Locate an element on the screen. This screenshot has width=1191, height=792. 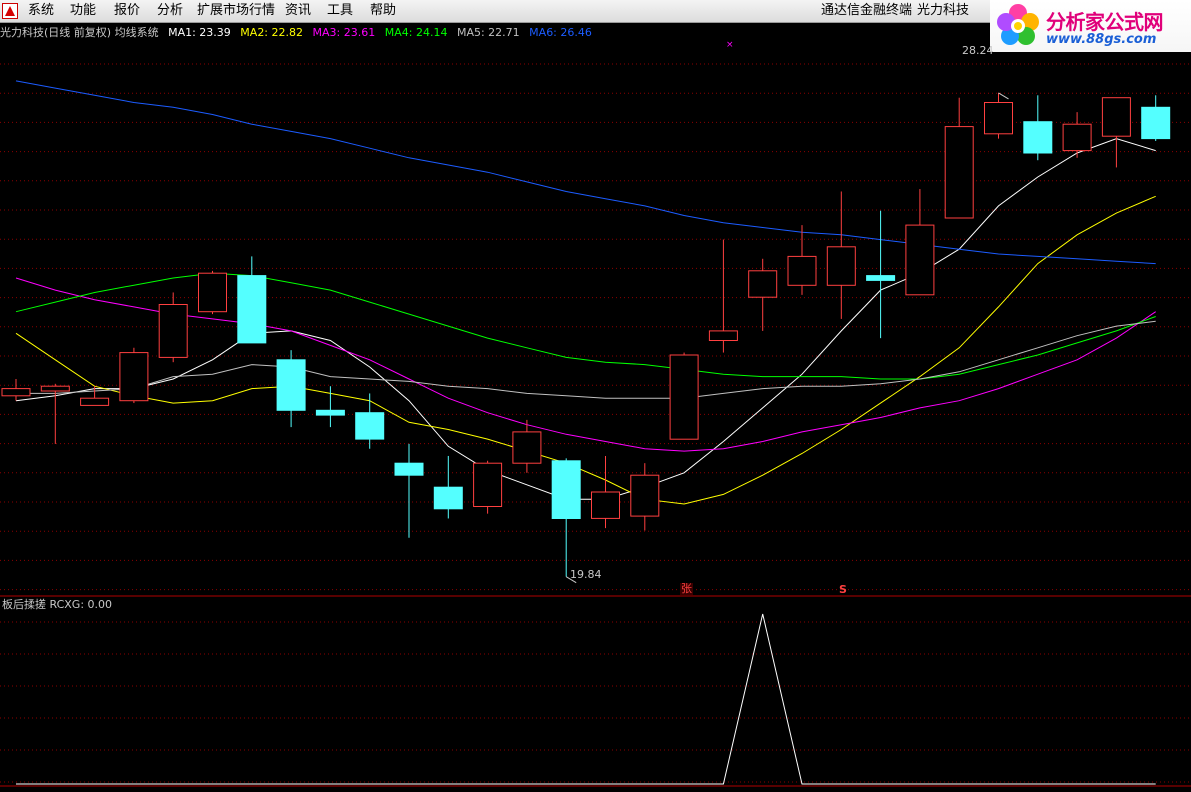
low-price-label: 19.84 is located at coordinates (586, 575).